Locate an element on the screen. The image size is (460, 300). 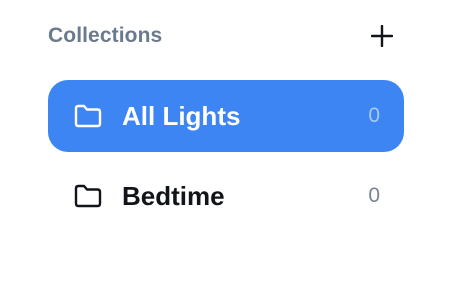
add-collection-button is located at coordinates (382, 36).